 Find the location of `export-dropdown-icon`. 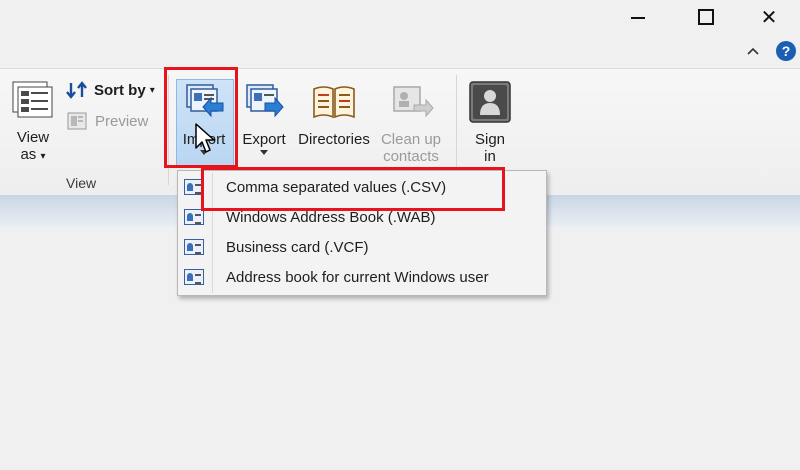

export-dropdown-icon is located at coordinates (264, 152).